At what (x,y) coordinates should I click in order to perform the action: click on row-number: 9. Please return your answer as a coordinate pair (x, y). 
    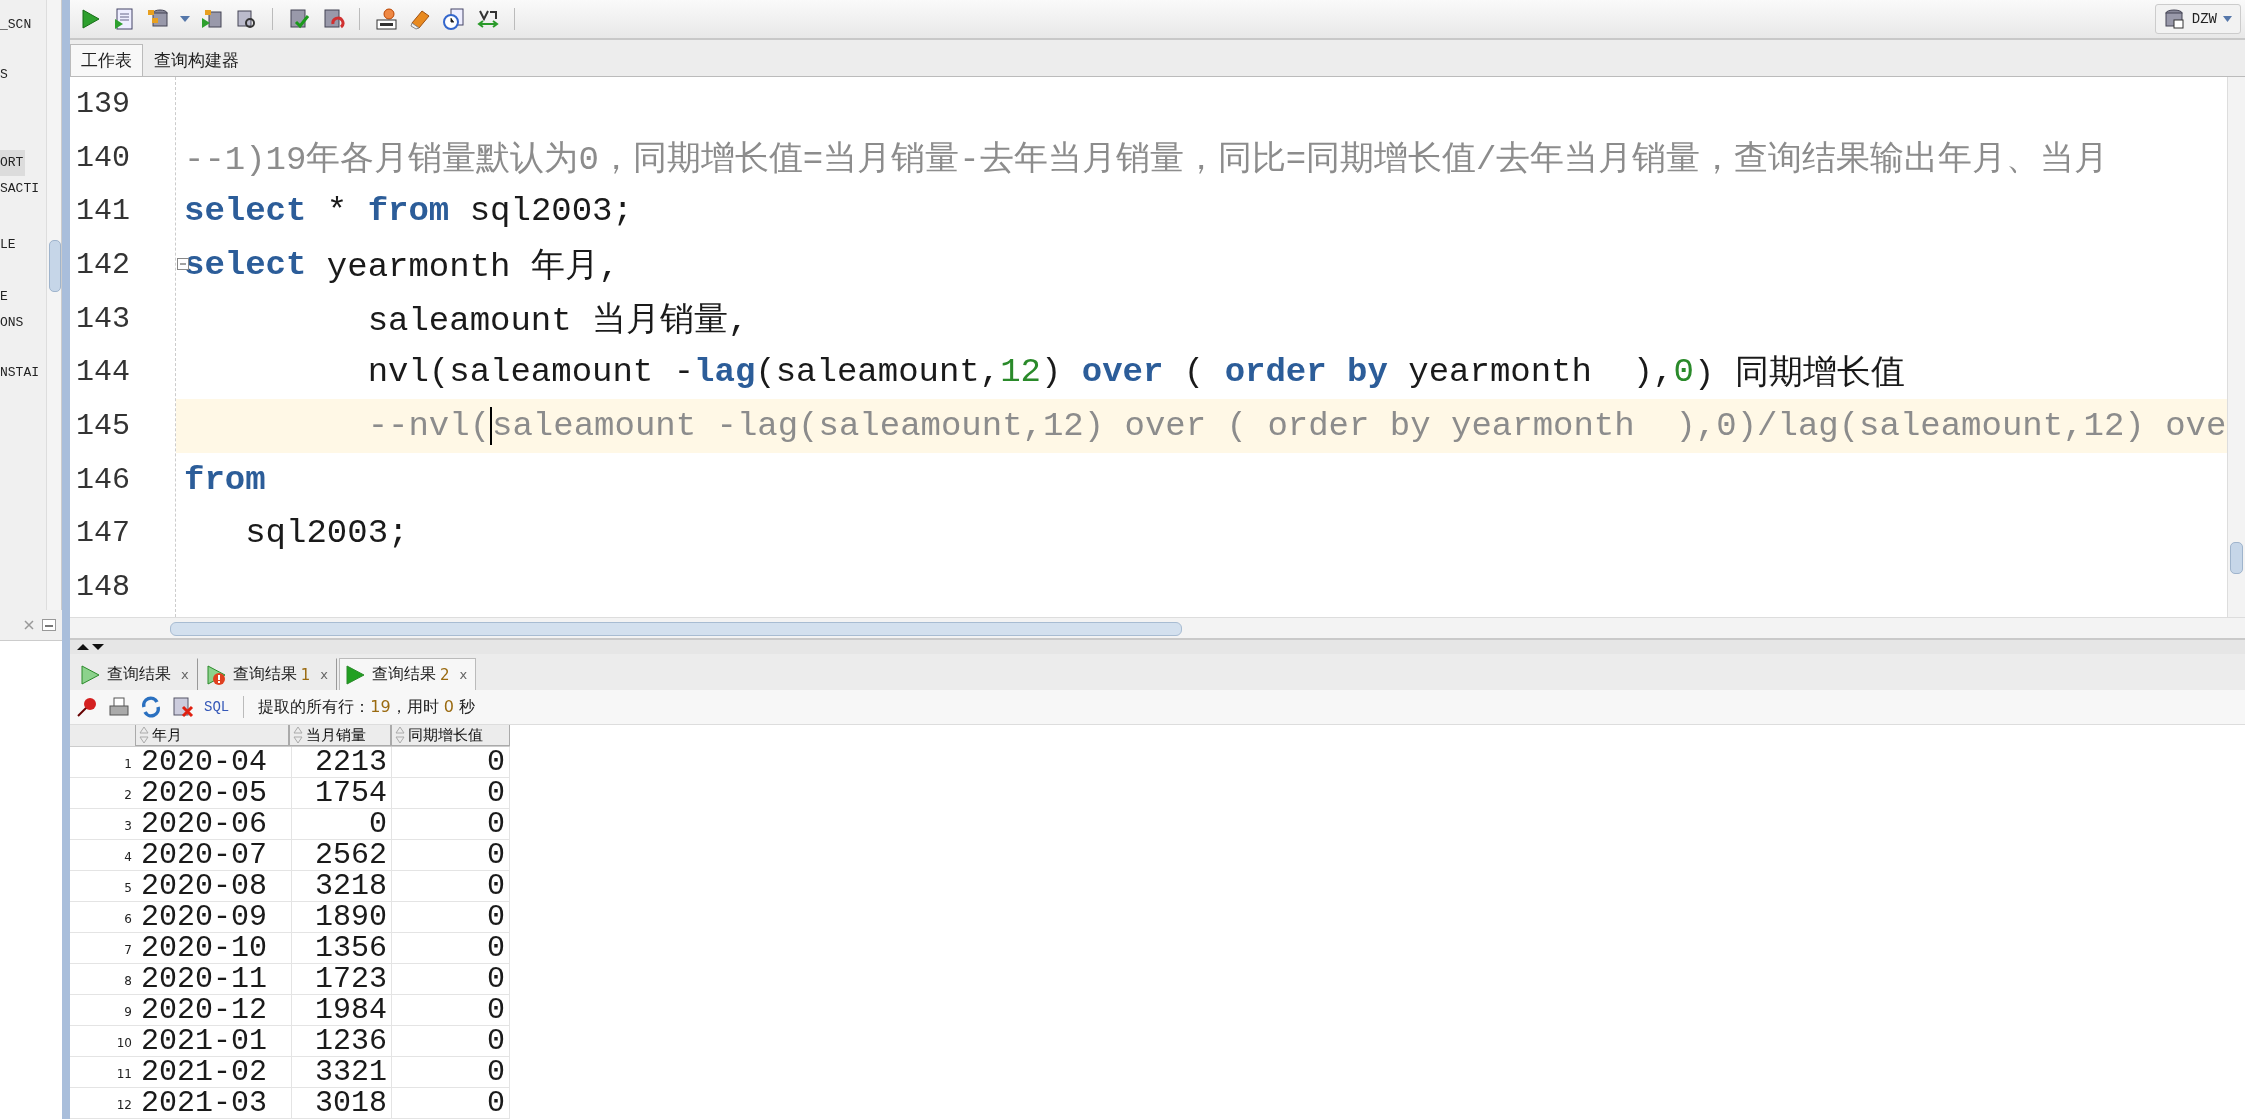
    Looking at the image, I should click on (128, 1012).